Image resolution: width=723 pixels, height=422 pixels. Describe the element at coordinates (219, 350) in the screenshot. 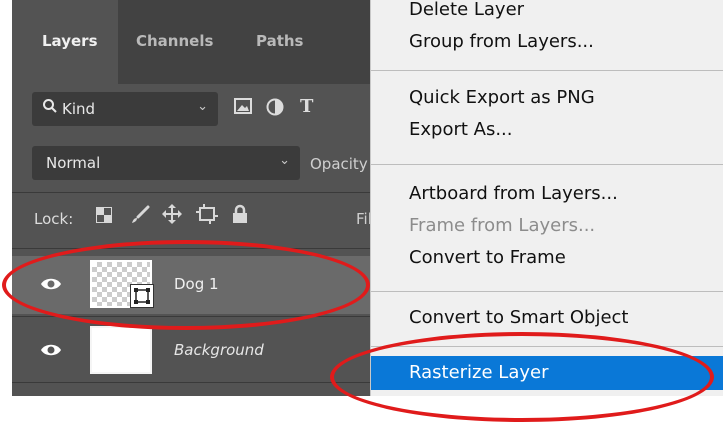

I see `layer-name: Background` at that location.